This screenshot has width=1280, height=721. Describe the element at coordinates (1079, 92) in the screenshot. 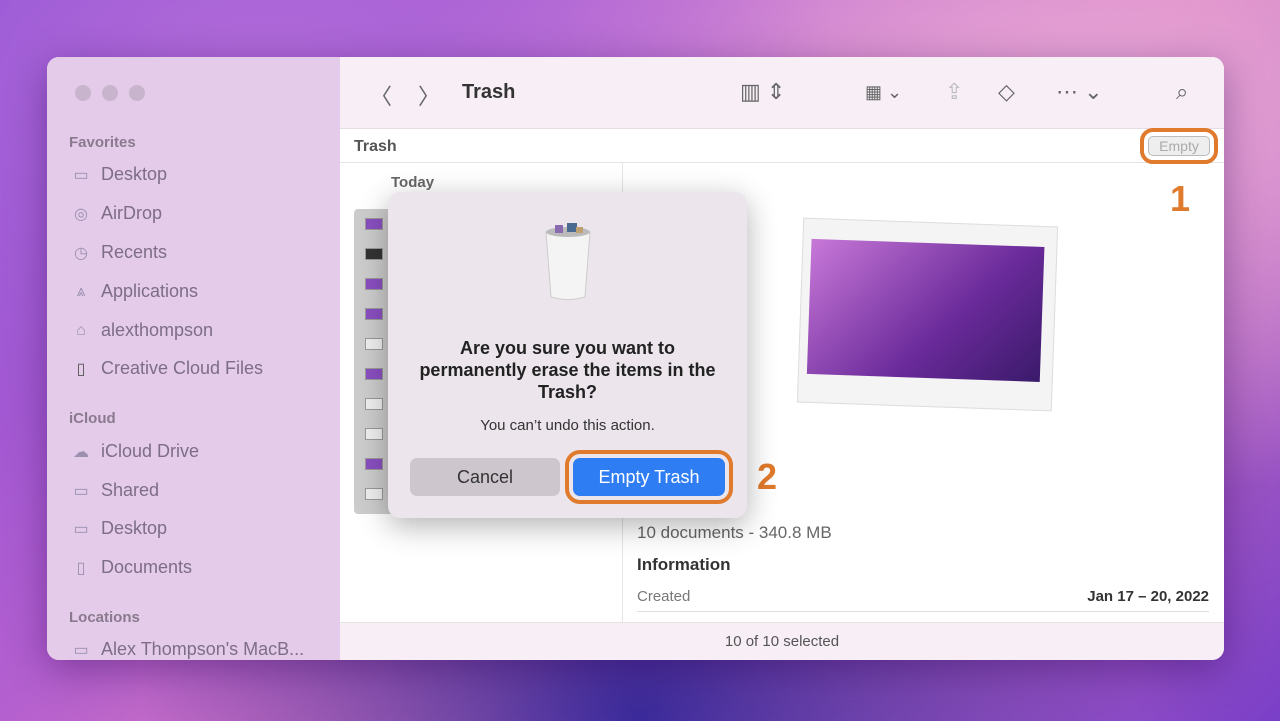

I see `more-actions-icon: ⋯ ⌄` at that location.